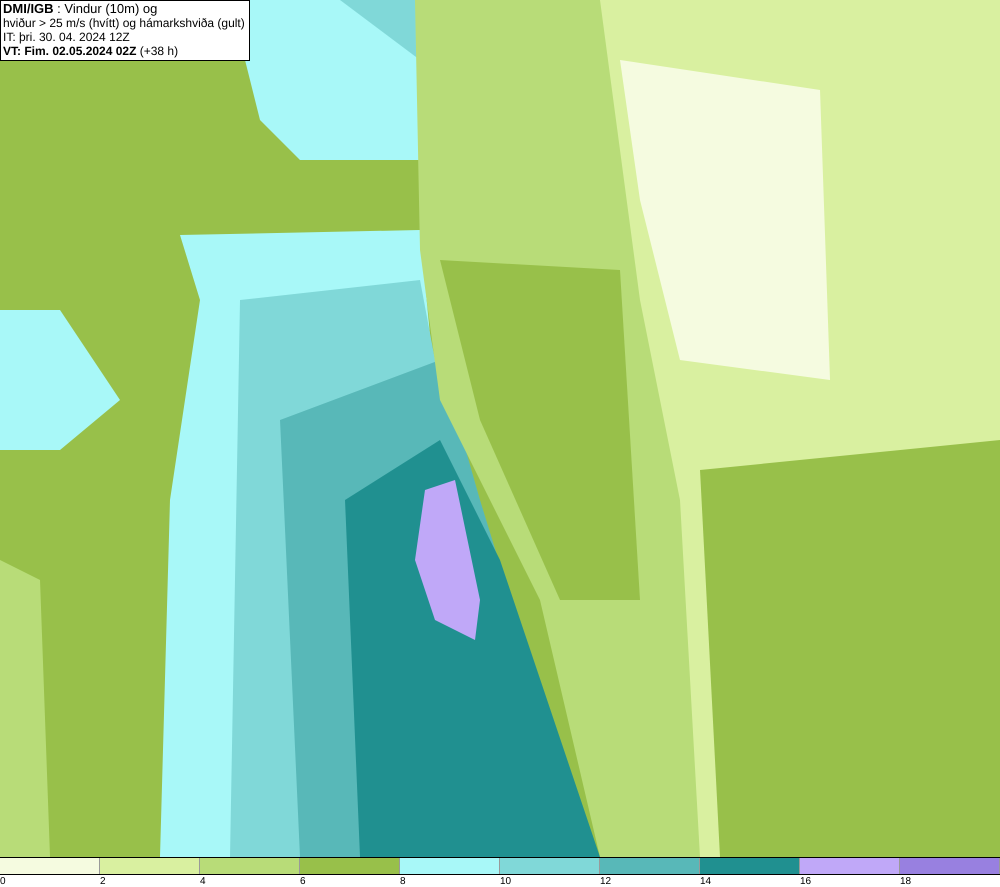 The image size is (1000, 887). I want to click on title-line: DMI/IGB : Vindur (10m) og, so click(80, 9).